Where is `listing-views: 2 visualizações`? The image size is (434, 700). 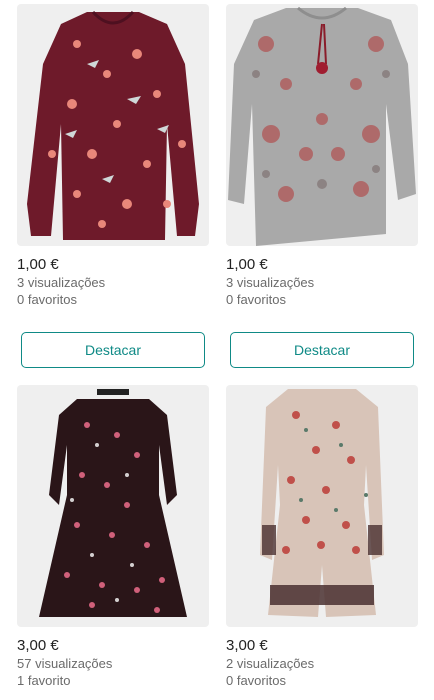 listing-views: 2 visualizações is located at coordinates (270, 663).